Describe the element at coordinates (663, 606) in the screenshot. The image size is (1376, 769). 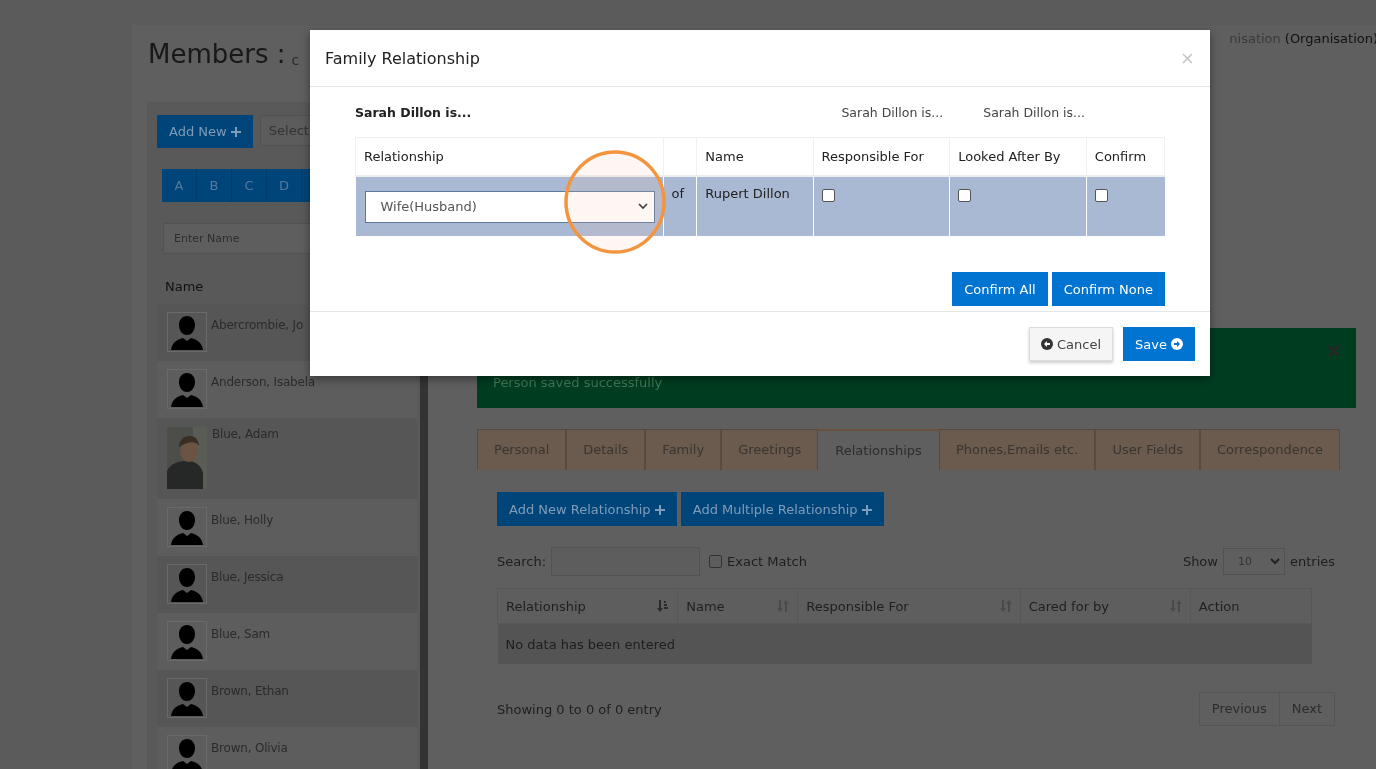
I see `sort-ascending-icon` at that location.